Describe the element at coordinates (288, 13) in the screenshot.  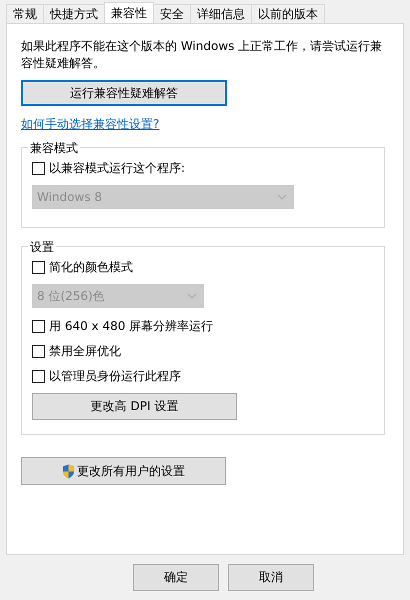
I see `tab: 以前的版本` at that location.